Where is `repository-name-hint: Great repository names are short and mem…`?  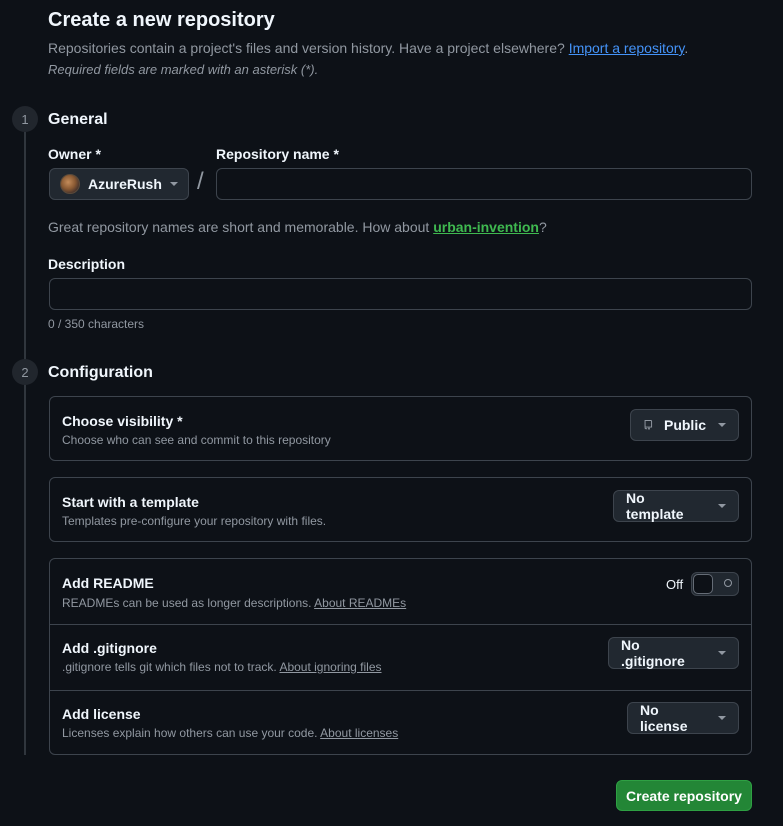
repository-name-hint: Great repository names are short and mem… is located at coordinates (297, 227).